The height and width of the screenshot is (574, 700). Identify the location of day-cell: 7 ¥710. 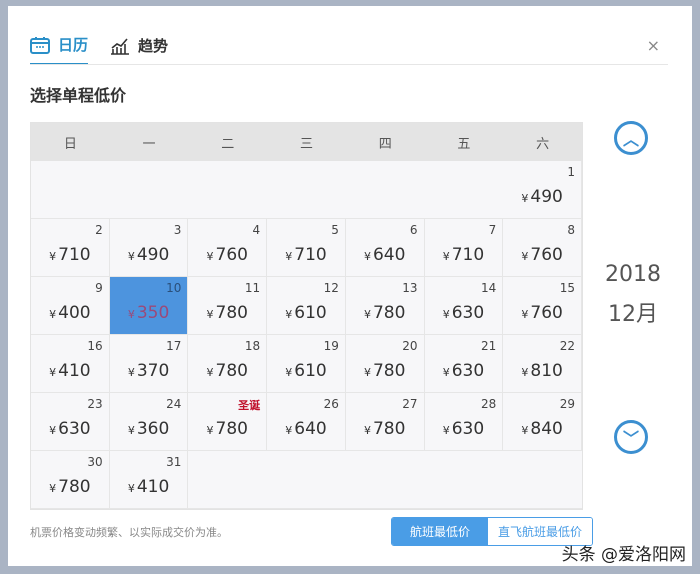
(464, 248).